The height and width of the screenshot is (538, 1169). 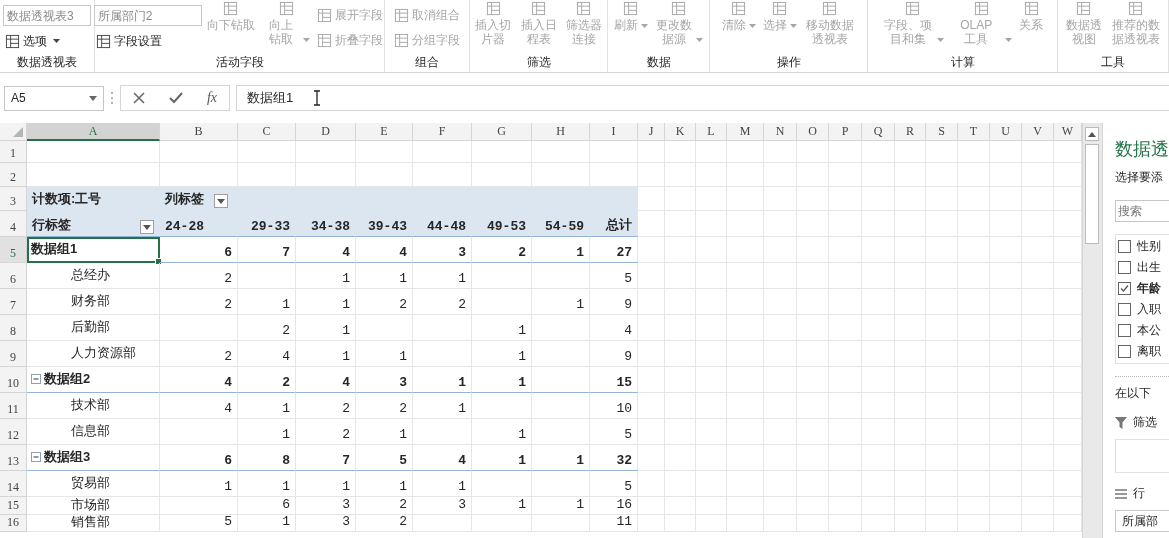 What do you see at coordinates (93, 302) in the screenshot?
I see `row-label-cell: 财务部` at bounding box center [93, 302].